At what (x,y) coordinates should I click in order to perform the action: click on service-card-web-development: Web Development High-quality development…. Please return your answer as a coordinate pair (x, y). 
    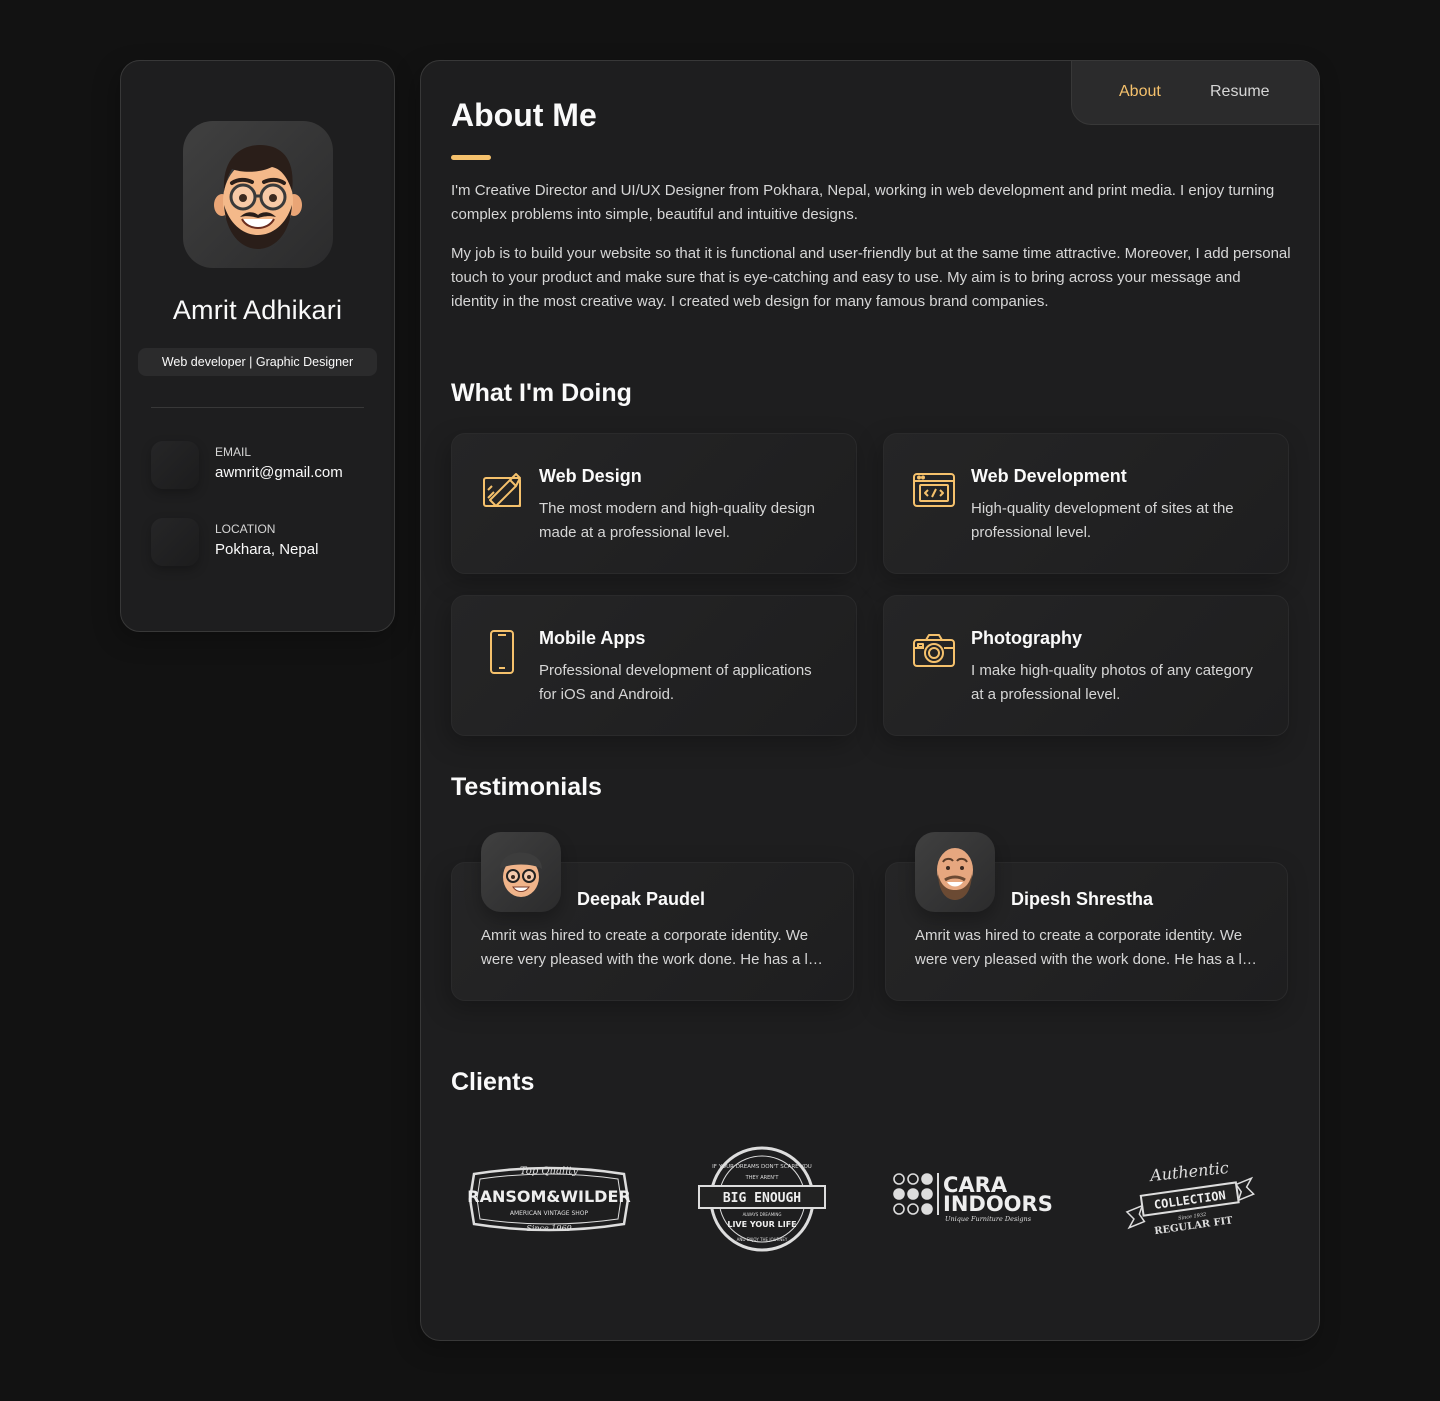
    Looking at the image, I should click on (1086, 503).